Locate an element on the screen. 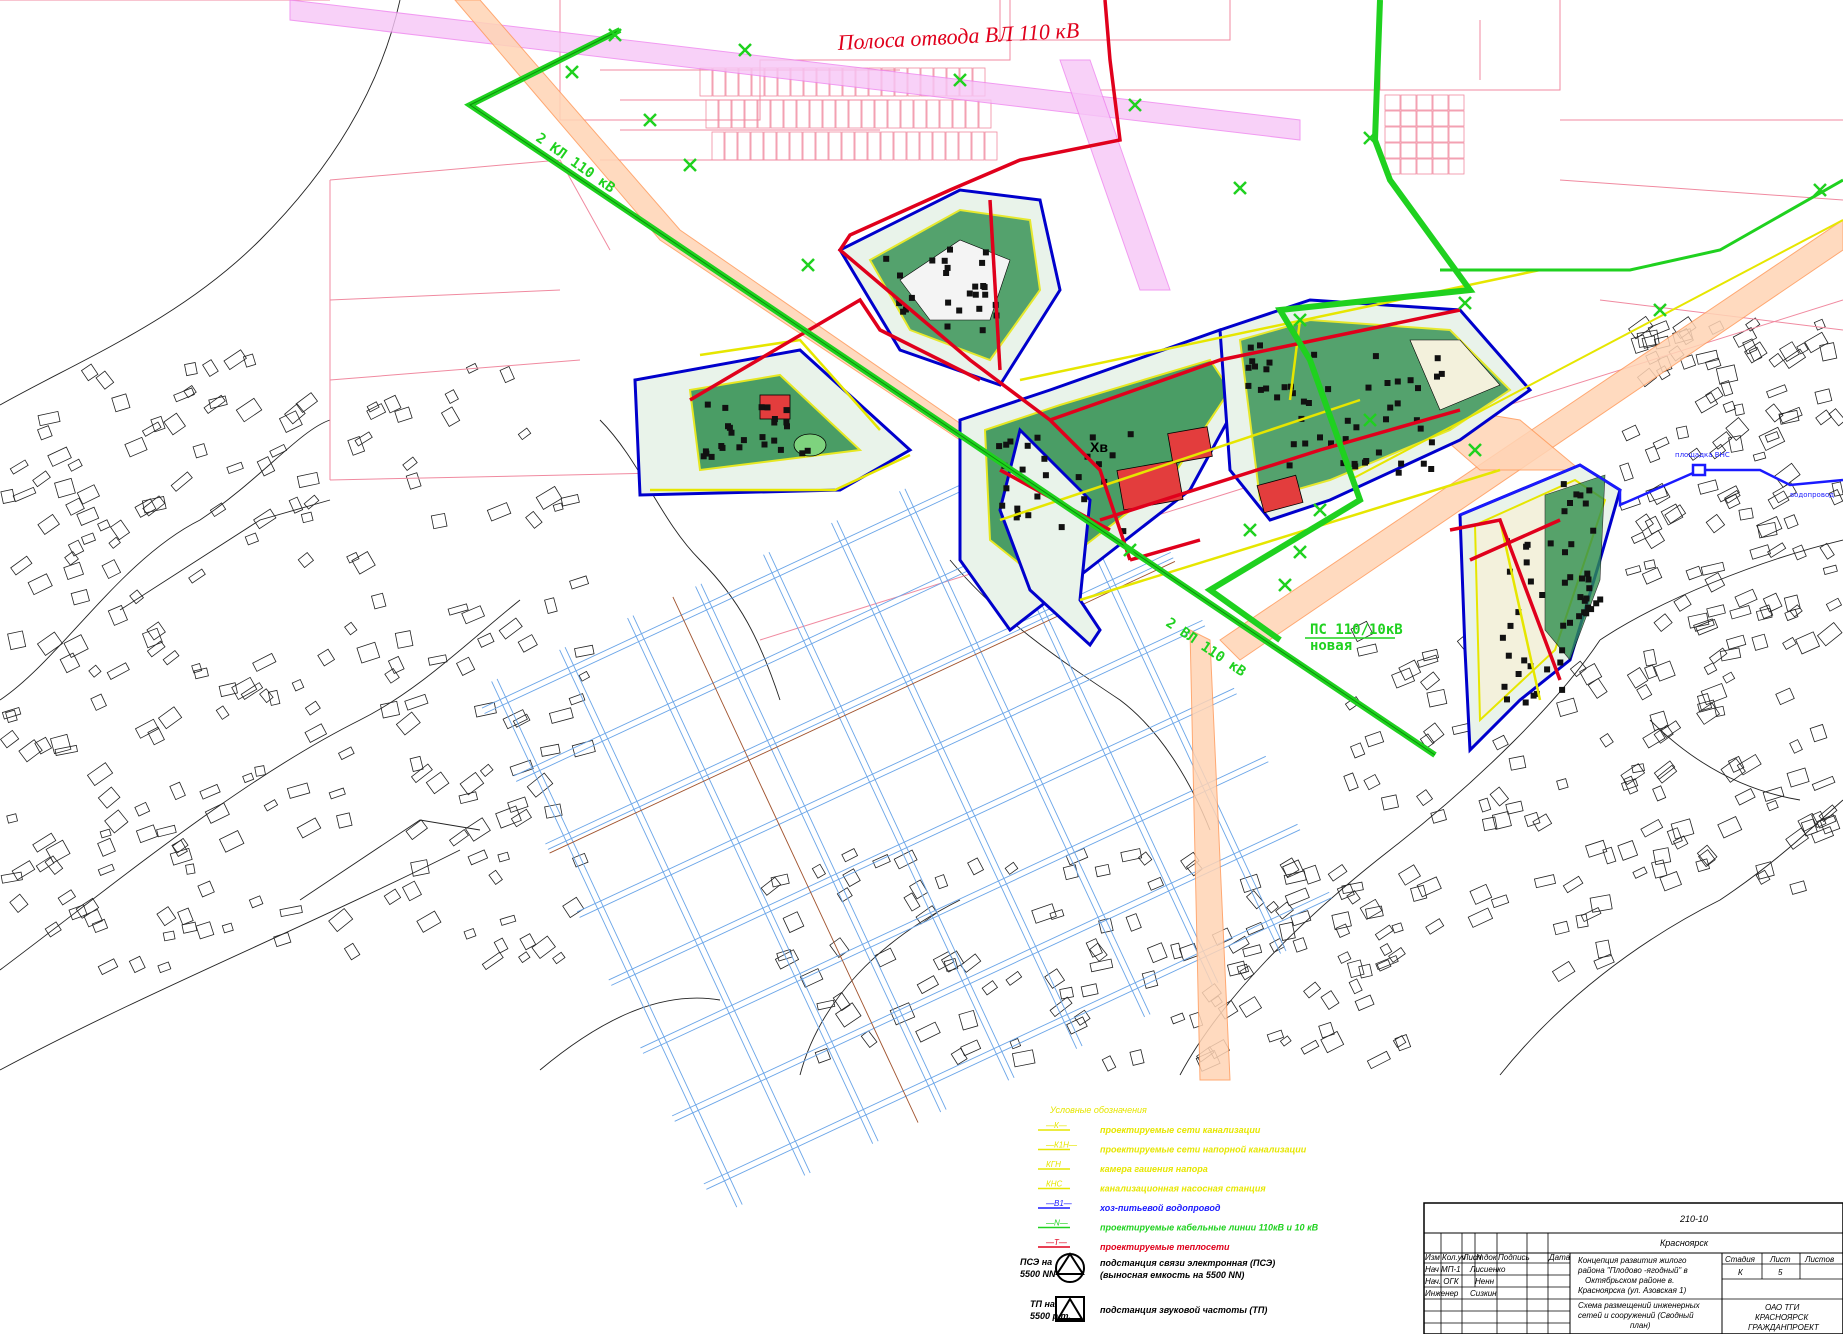  legend-item: КНС канализационная насосная станция is located at coordinates (1152, 1187).